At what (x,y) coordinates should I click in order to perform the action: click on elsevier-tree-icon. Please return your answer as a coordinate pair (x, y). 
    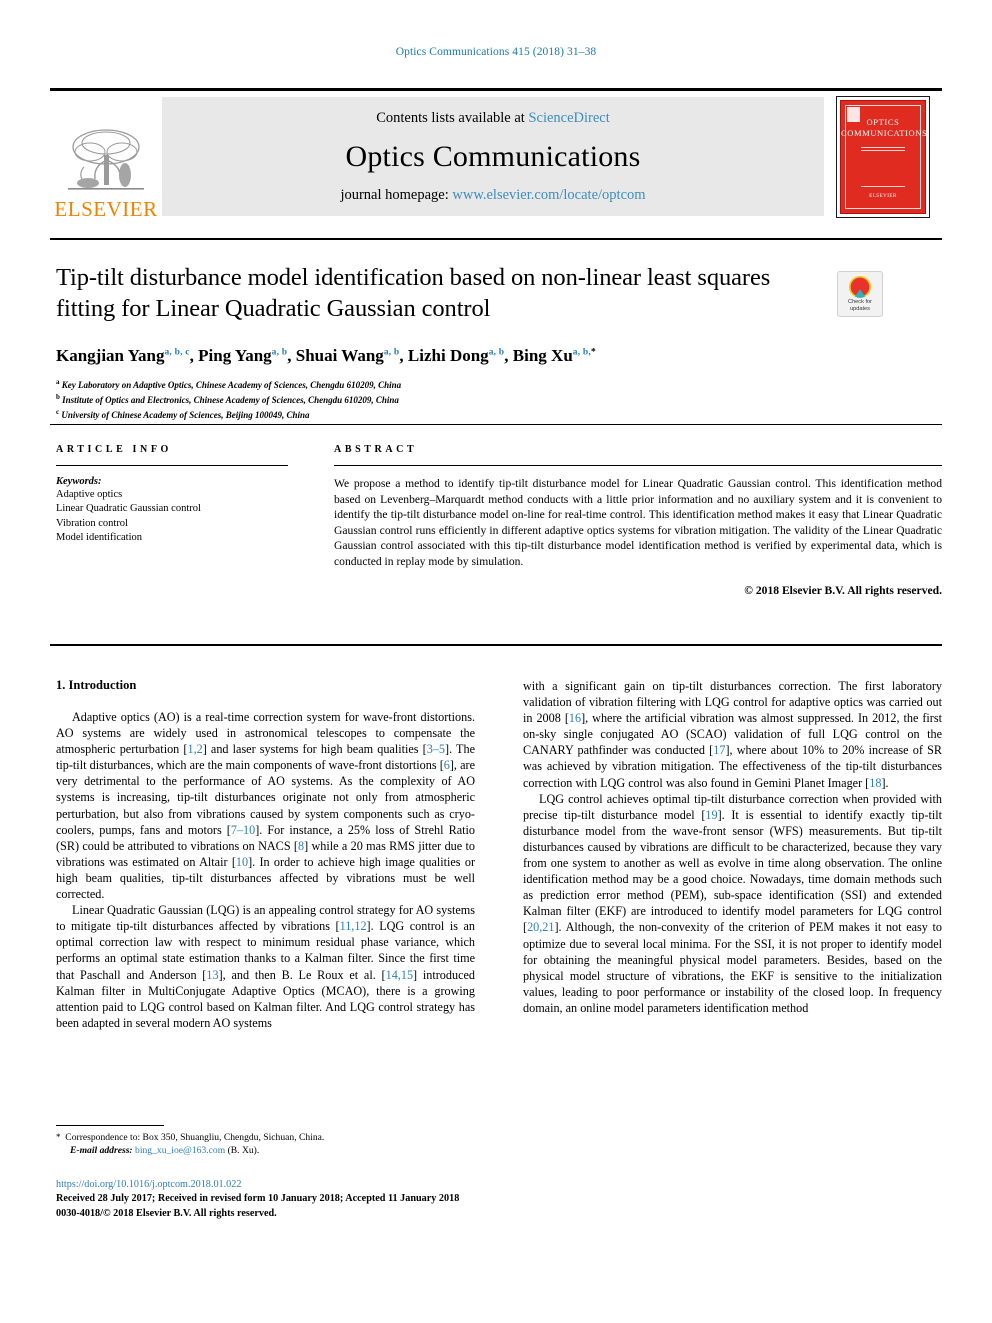
    Looking at the image, I should click on (106, 159).